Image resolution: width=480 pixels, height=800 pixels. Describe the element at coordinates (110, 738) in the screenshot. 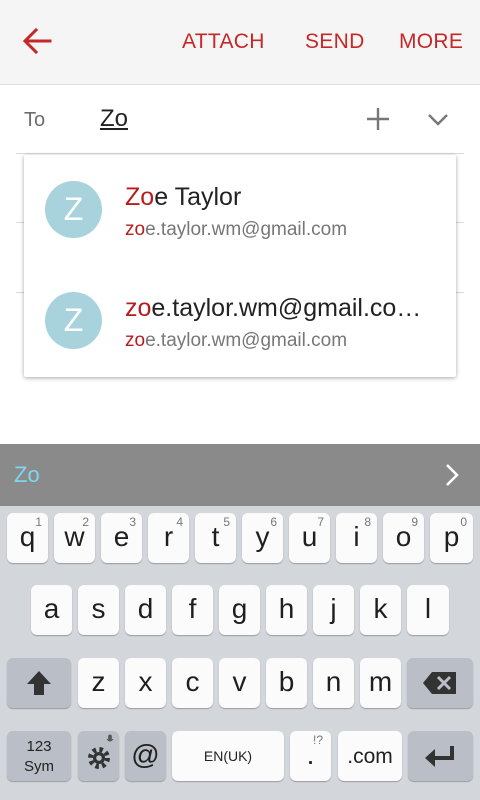

I see `mic-icon` at that location.